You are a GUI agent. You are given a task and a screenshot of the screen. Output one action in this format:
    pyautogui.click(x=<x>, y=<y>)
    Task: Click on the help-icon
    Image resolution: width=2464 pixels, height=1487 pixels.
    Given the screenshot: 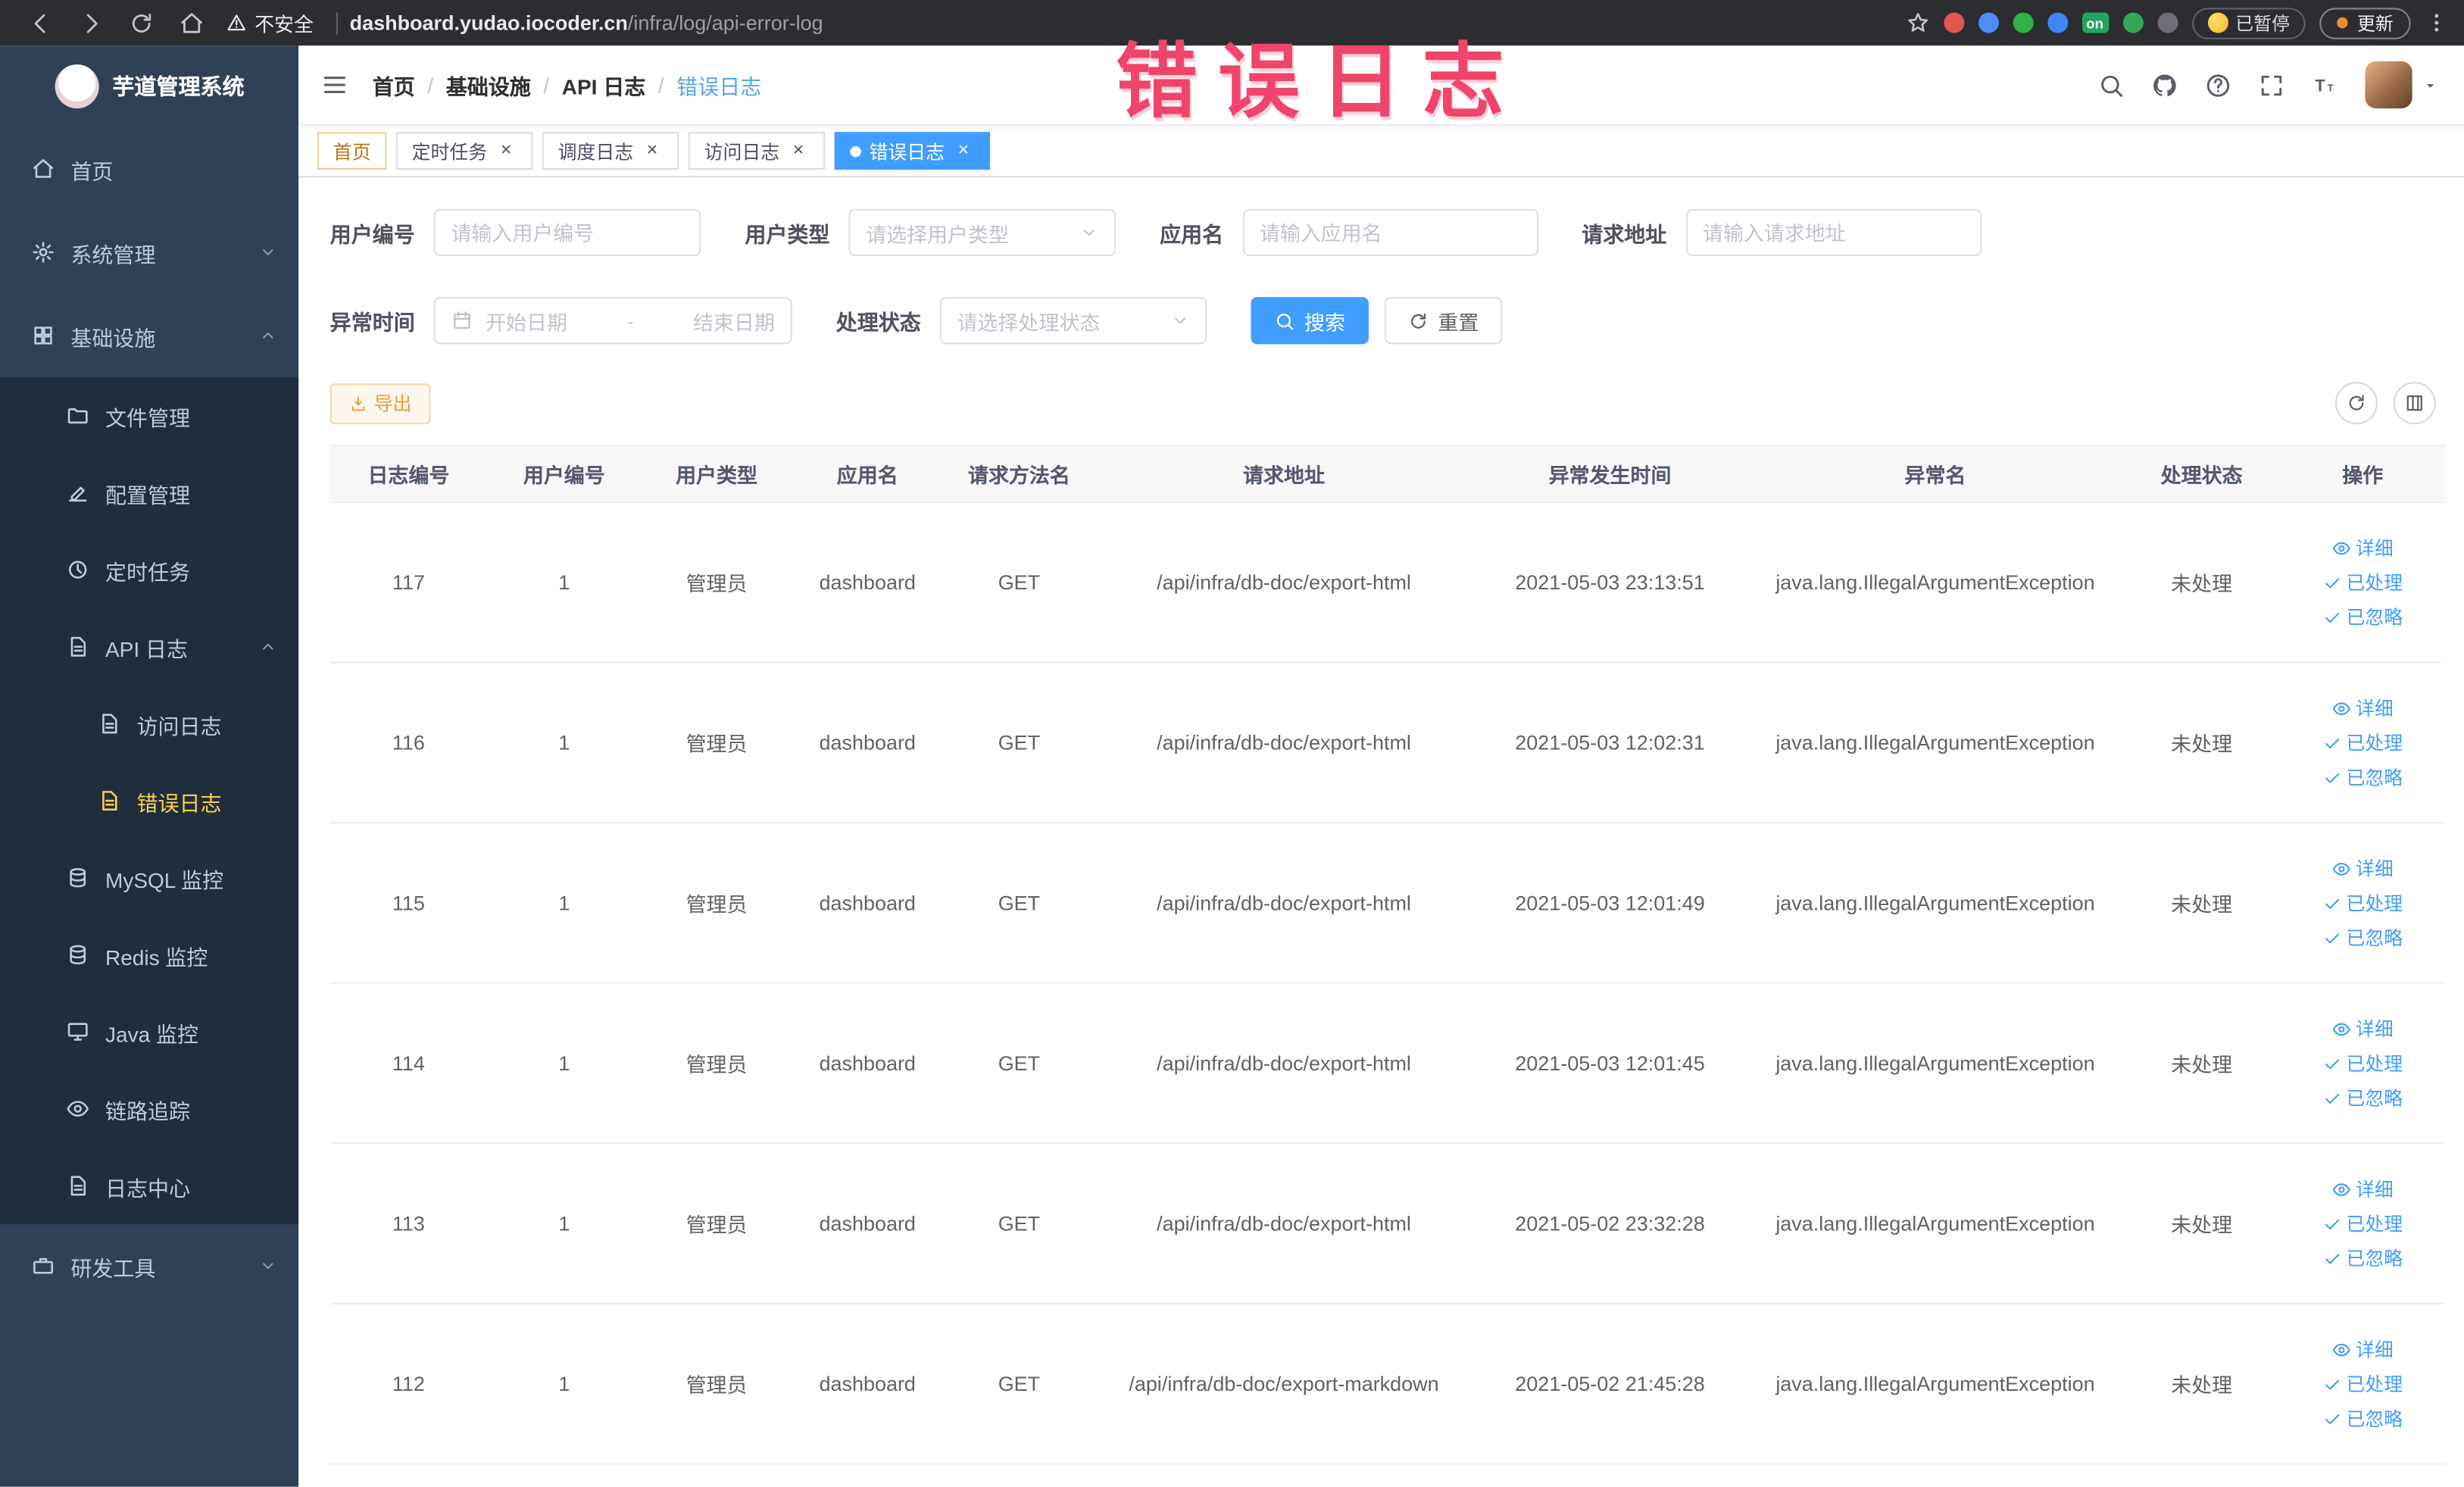 What is the action you would take?
    pyautogui.click(x=2218, y=84)
    